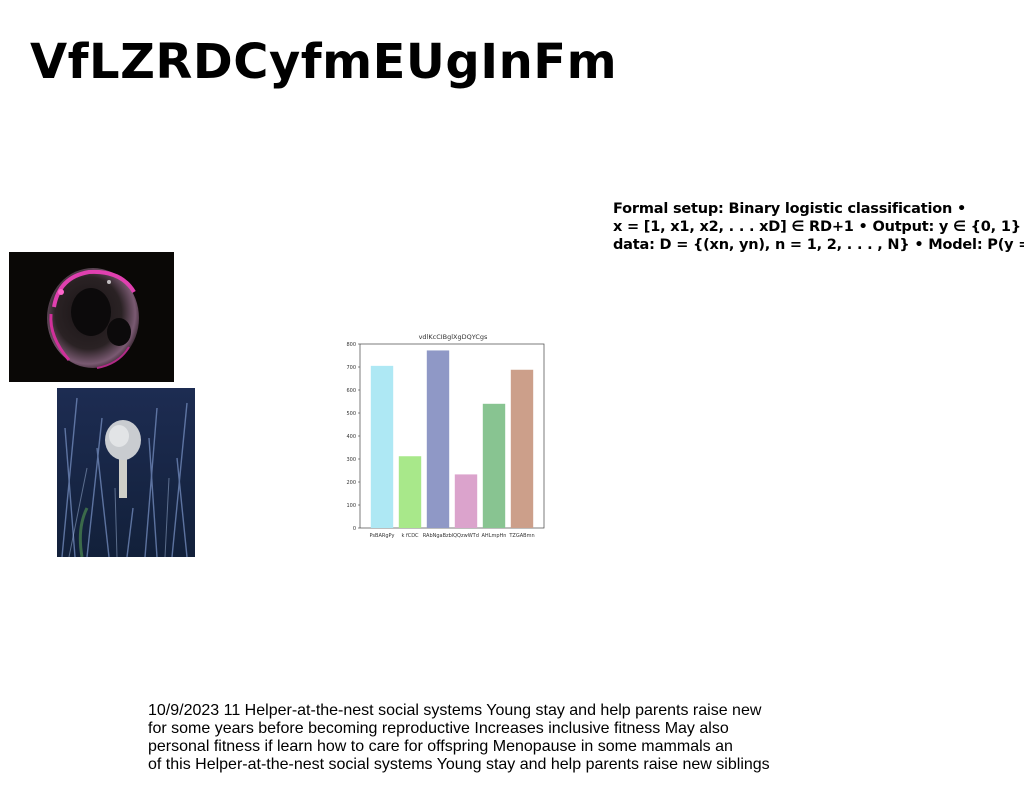  Describe the element at coordinates (351, 414) in the screenshot. I see `y-tick-label: 500` at that location.